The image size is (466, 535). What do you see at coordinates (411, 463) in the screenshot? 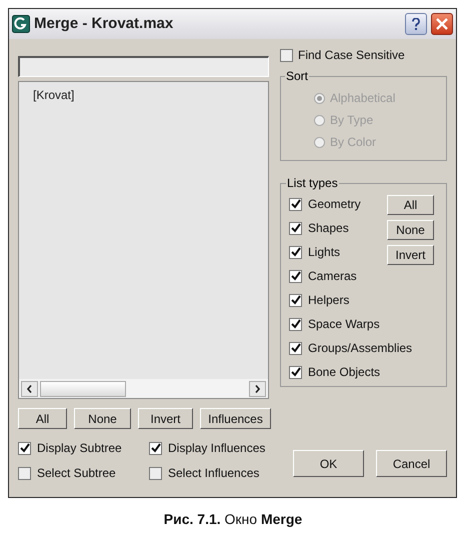
I see `dialog-button: Cancel` at bounding box center [411, 463].